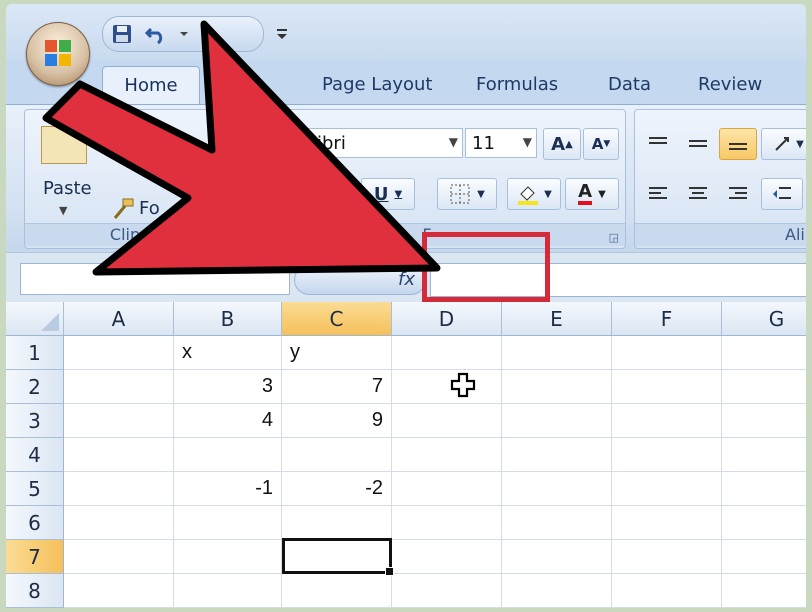 This screenshot has height=612, width=812. Describe the element at coordinates (228, 353) in the screenshot. I see `cell-b1: x` at that location.